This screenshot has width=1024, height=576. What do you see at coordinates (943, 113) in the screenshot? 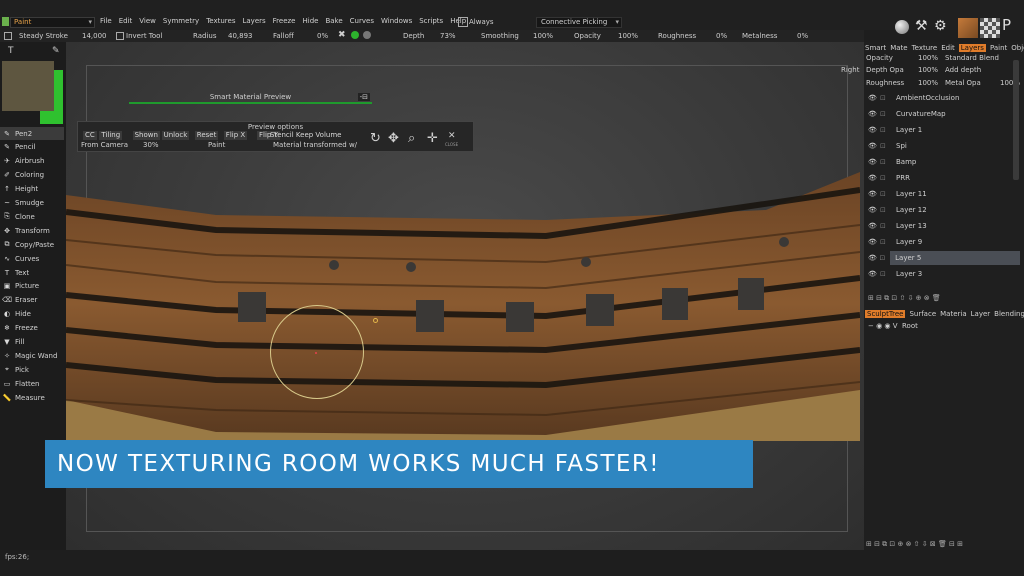
I see `layer-row: 👁 ⊡ CurvatureMap` at bounding box center [943, 113].